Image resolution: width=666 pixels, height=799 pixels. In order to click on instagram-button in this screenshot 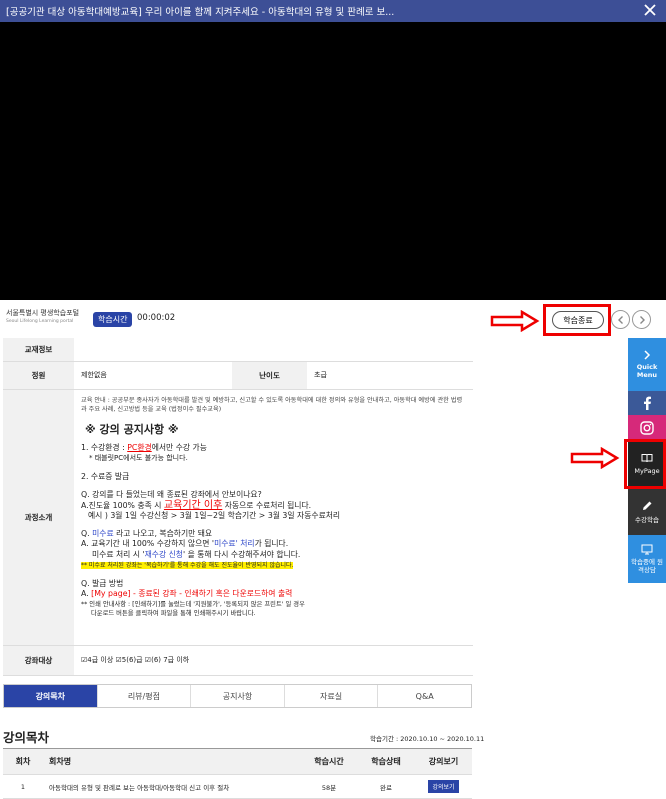, I will do `click(647, 427)`.